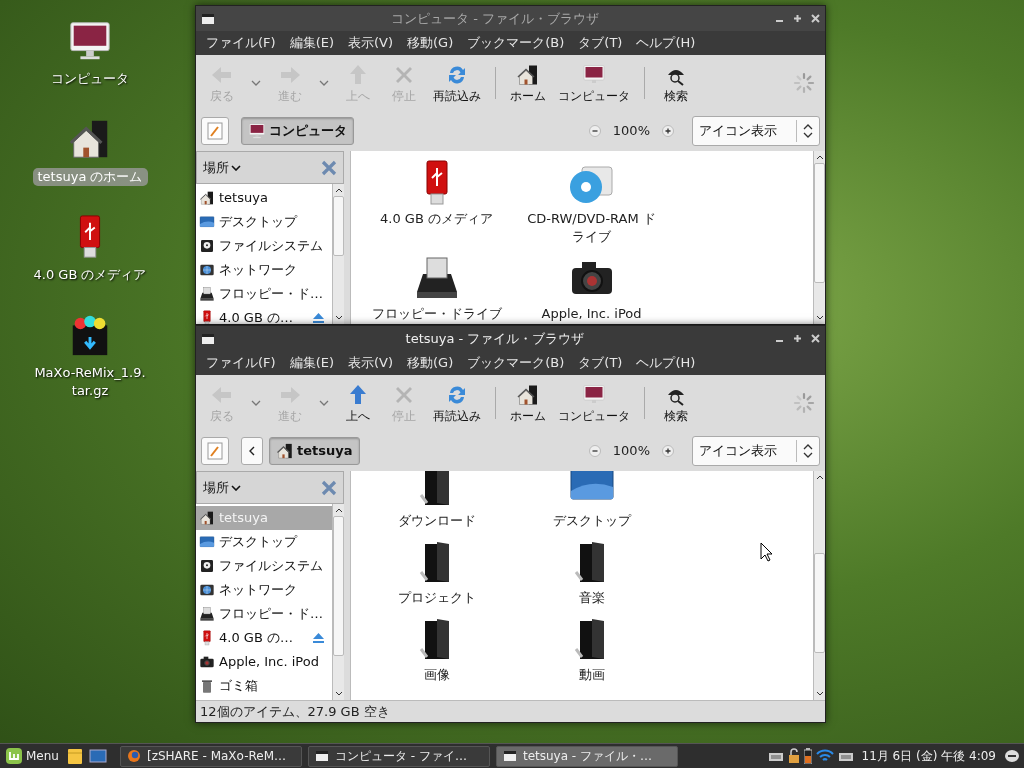 The height and width of the screenshot is (768, 1024). Describe the element at coordinates (90, 382) in the screenshot. I see `desktop-icon-label: MaXo-ReMix_1.9.tar.gz` at that location.